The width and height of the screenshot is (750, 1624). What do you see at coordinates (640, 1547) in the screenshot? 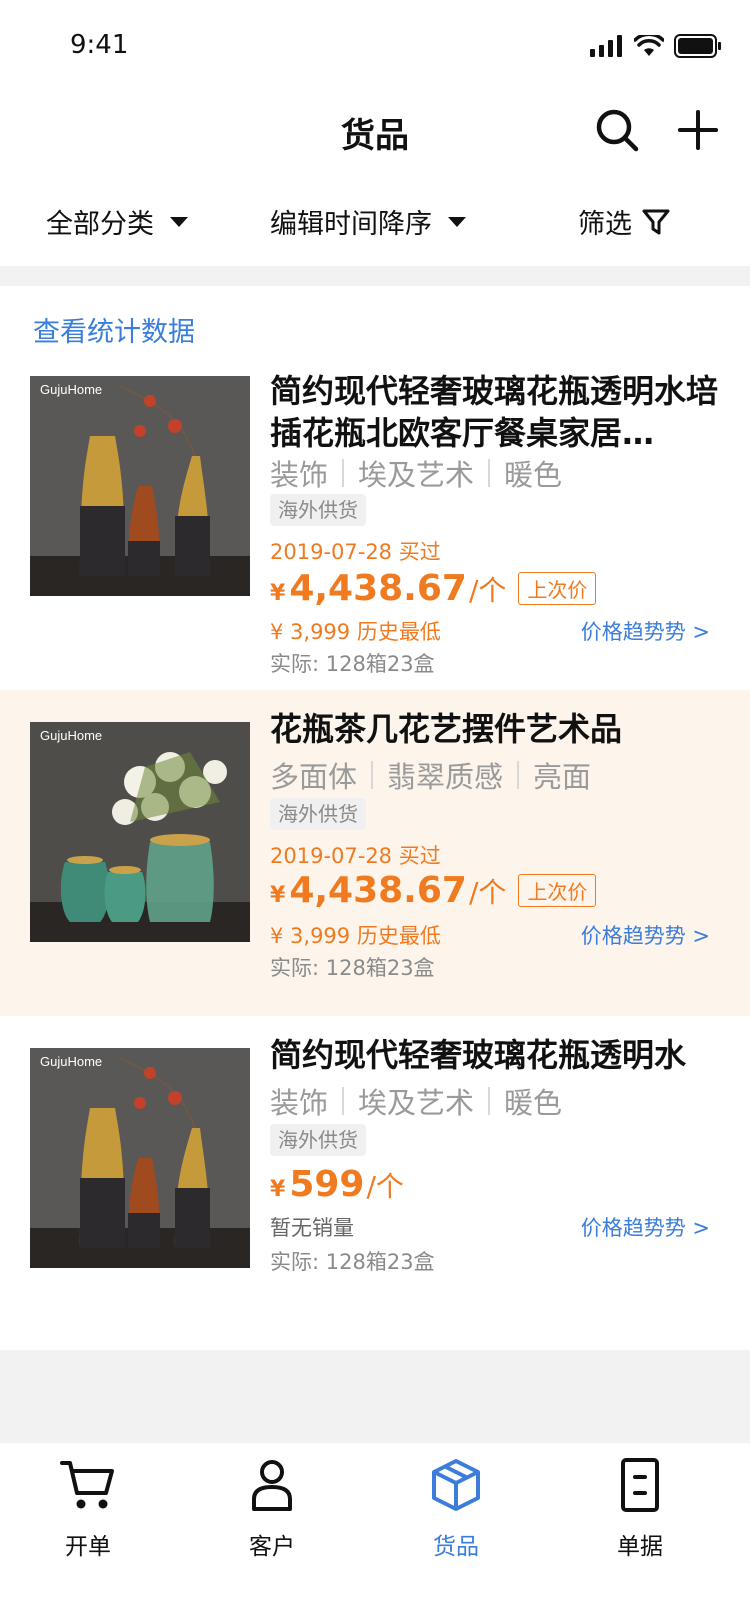
I see `tab-label: 单据` at bounding box center [640, 1547].